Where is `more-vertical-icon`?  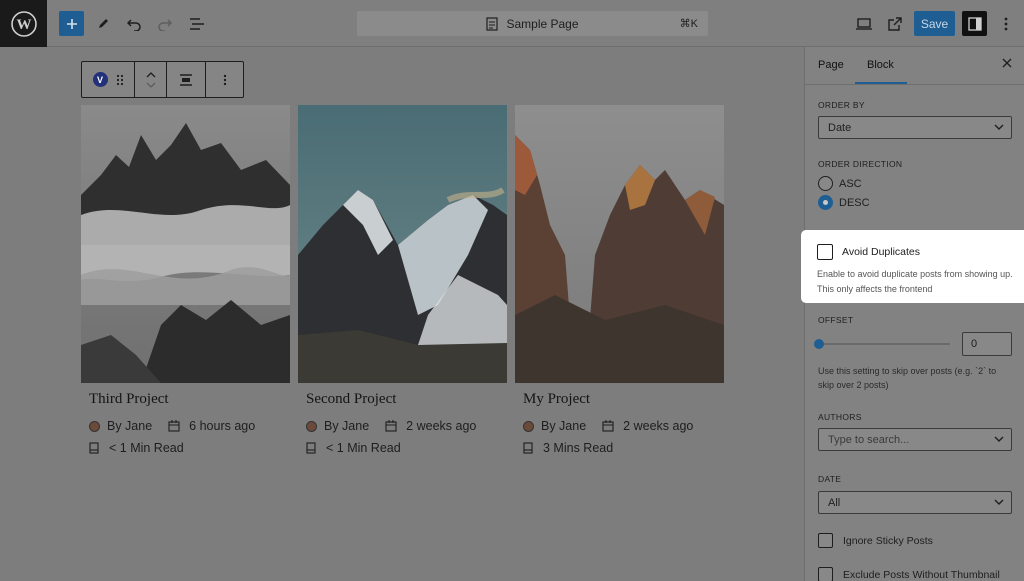 more-vertical-icon is located at coordinates (224, 79).